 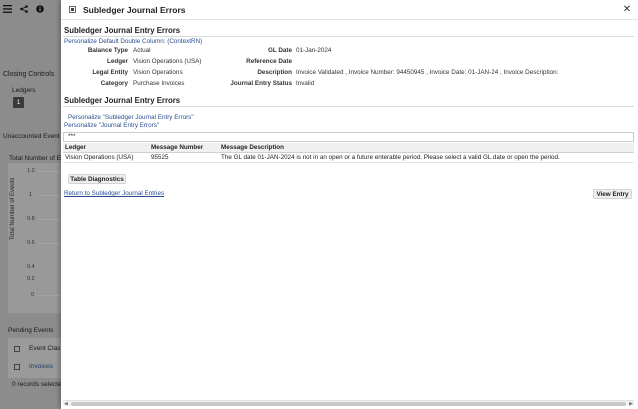 What do you see at coordinates (29, 74) in the screenshot?
I see `closing-controls-heading: Closing Controls` at bounding box center [29, 74].